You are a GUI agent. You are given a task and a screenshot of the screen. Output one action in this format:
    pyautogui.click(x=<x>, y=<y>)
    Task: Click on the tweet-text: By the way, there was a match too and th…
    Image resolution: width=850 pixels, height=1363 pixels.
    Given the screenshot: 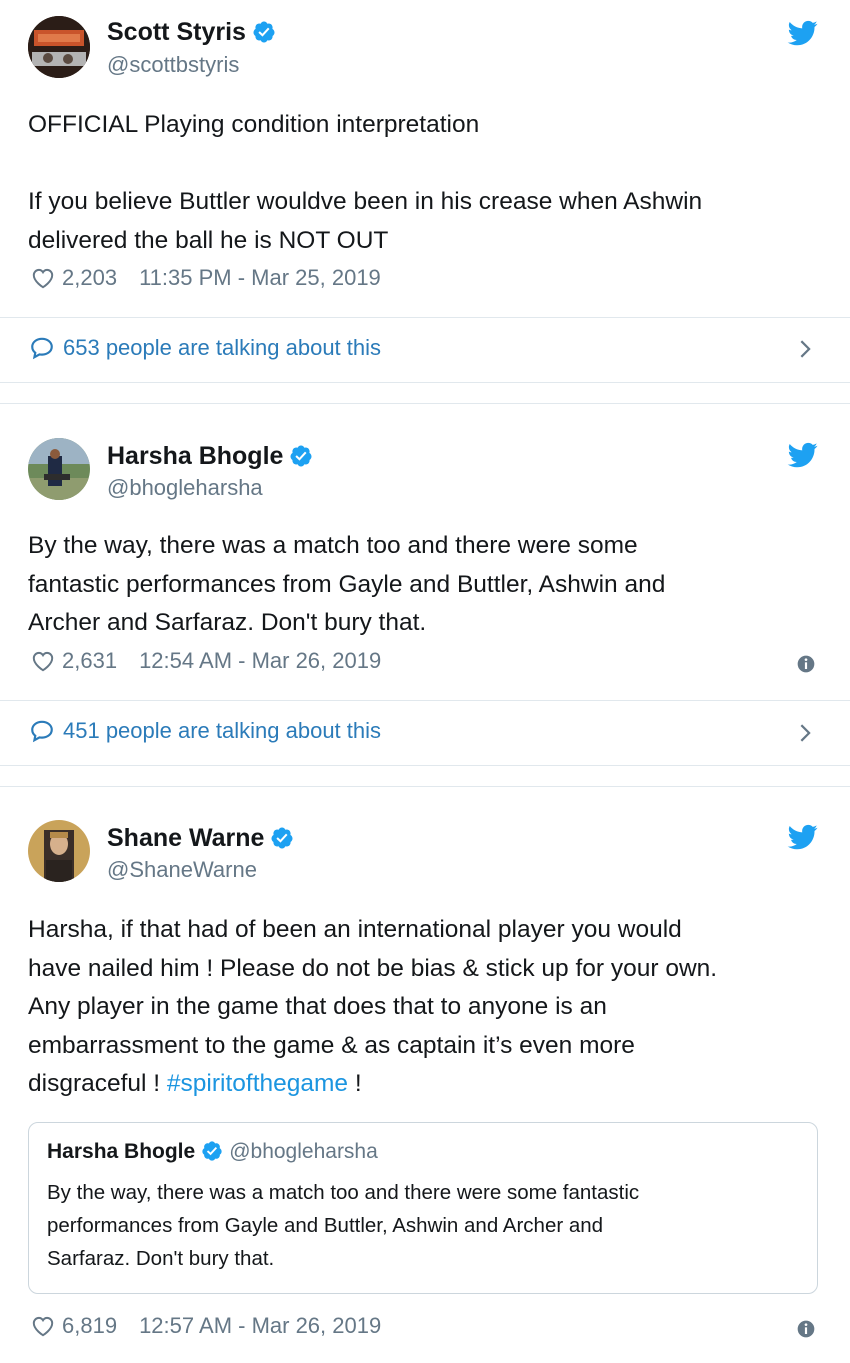 What is the action you would take?
    pyautogui.click(x=347, y=584)
    